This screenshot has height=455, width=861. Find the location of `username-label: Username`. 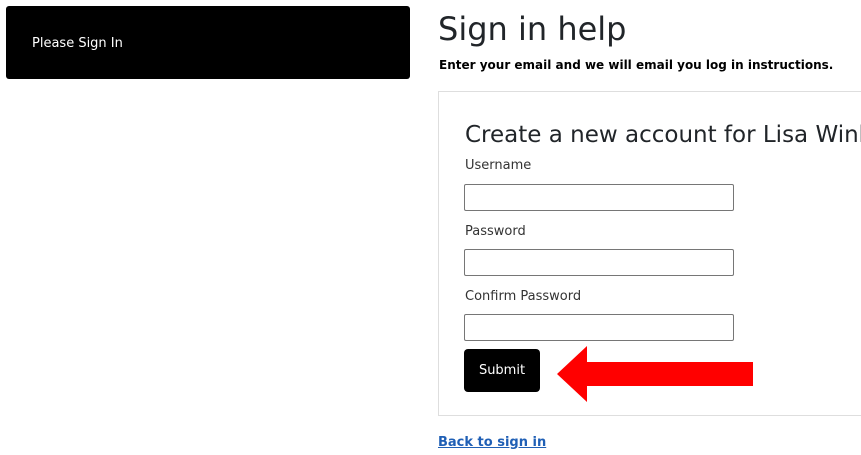

username-label: Username is located at coordinates (498, 165).